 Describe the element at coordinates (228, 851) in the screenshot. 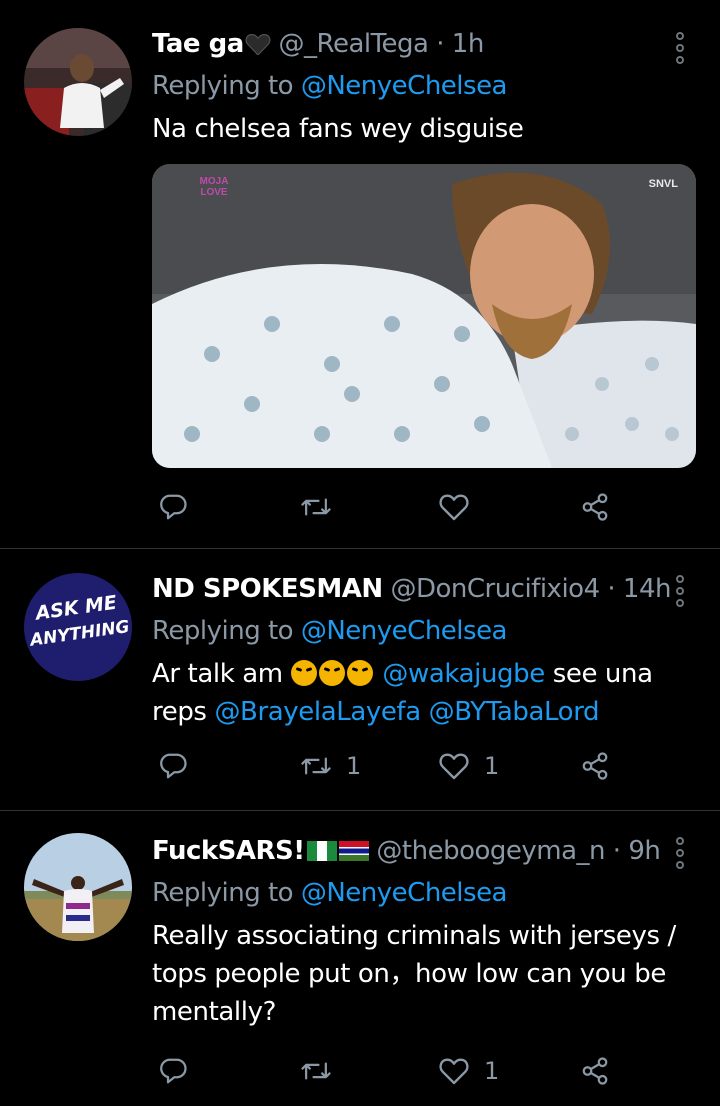

I see `display-name: FuckSARS!` at that location.